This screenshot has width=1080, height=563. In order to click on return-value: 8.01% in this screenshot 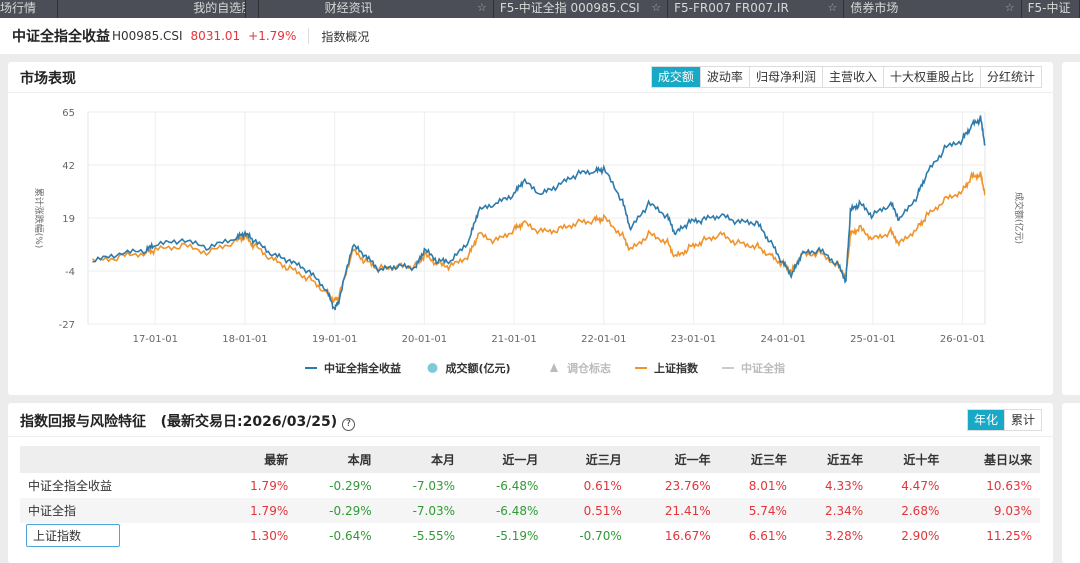, I will do `click(767, 485)`.